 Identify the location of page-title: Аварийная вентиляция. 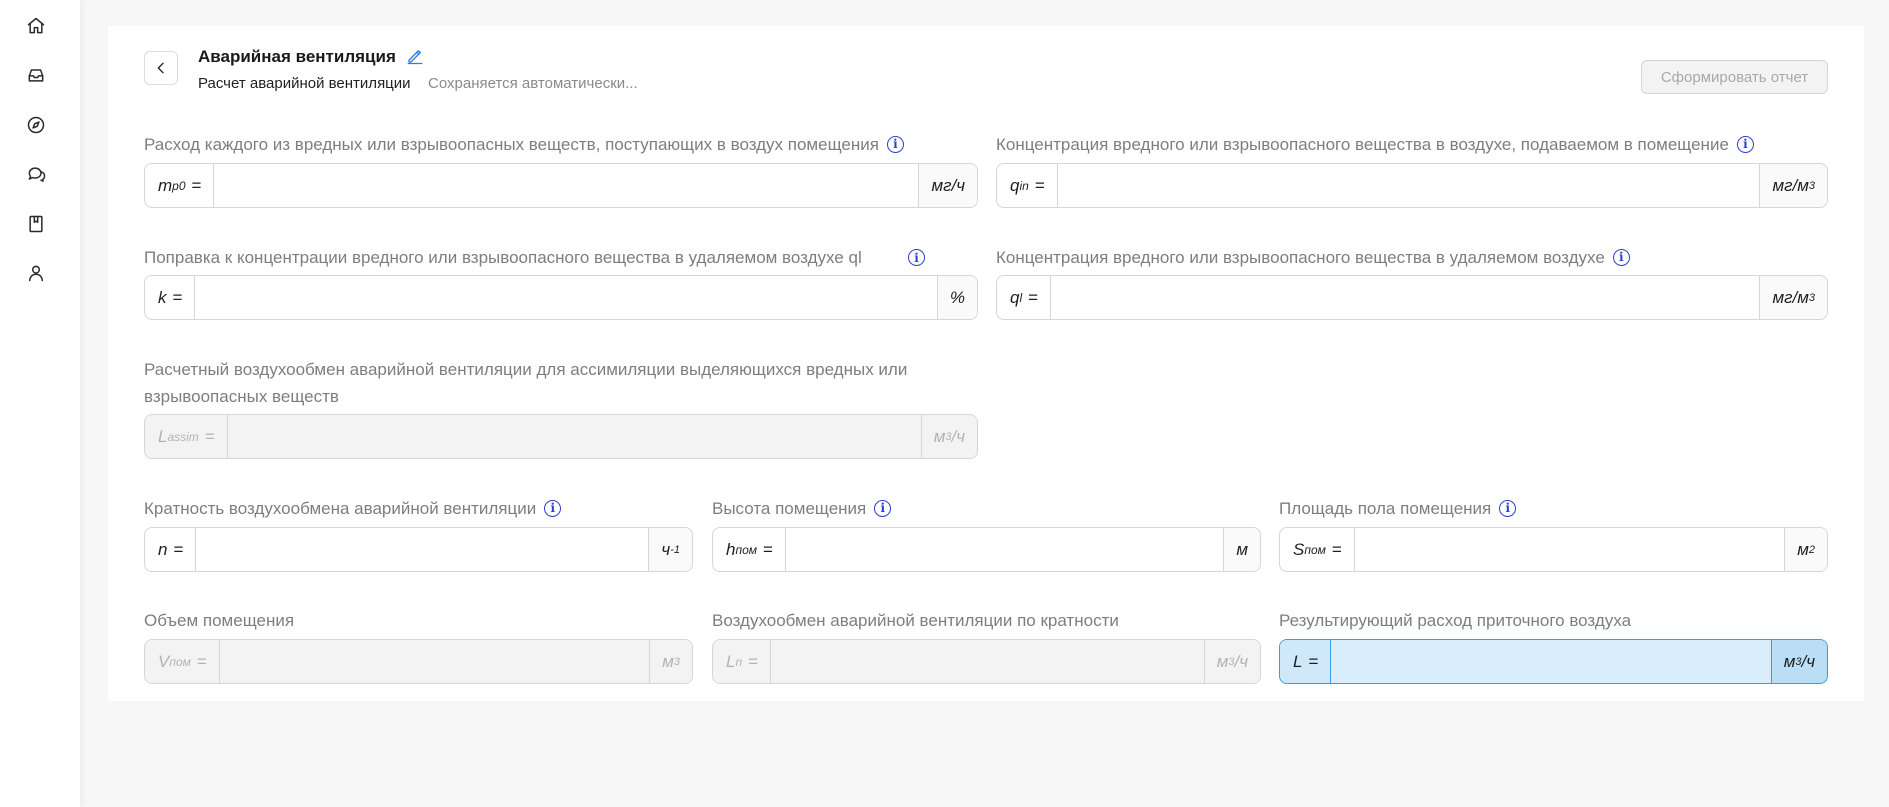
(297, 56).